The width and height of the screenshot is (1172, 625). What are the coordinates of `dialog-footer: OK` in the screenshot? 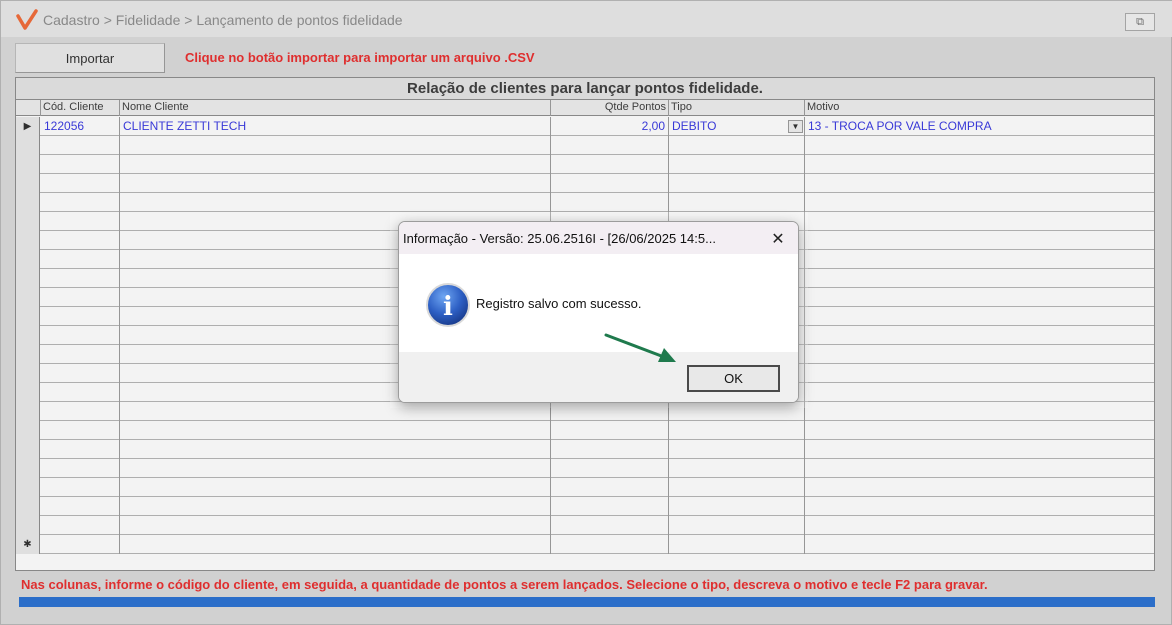 It's located at (598, 377).